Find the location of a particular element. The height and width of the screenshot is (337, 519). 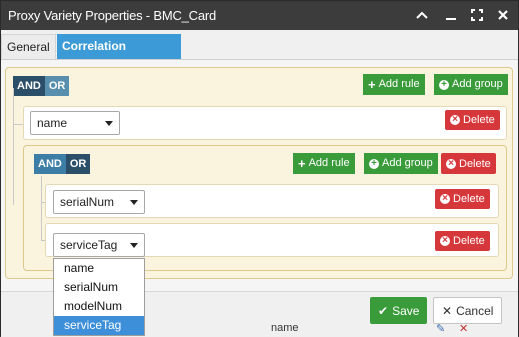

check-icon: ✔ is located at coordinates (383, 310).